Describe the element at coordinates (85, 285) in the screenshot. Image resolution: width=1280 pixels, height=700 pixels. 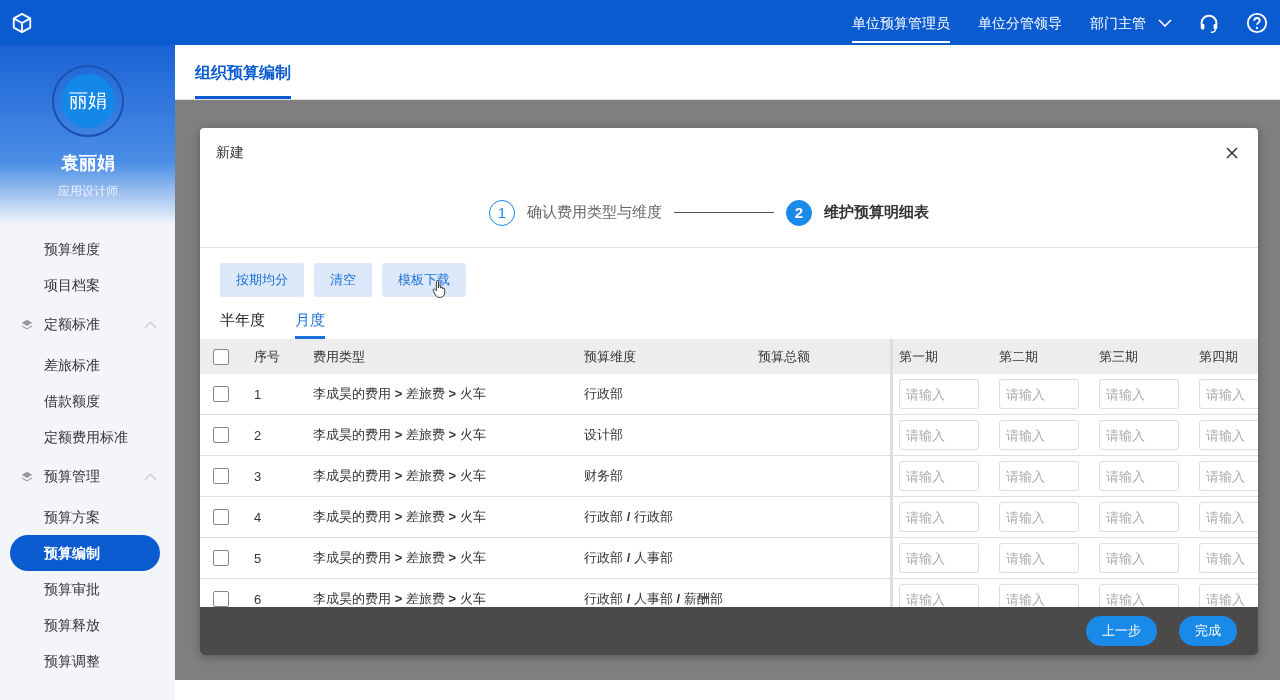
I see `menu-item: 项目档案` at that location.